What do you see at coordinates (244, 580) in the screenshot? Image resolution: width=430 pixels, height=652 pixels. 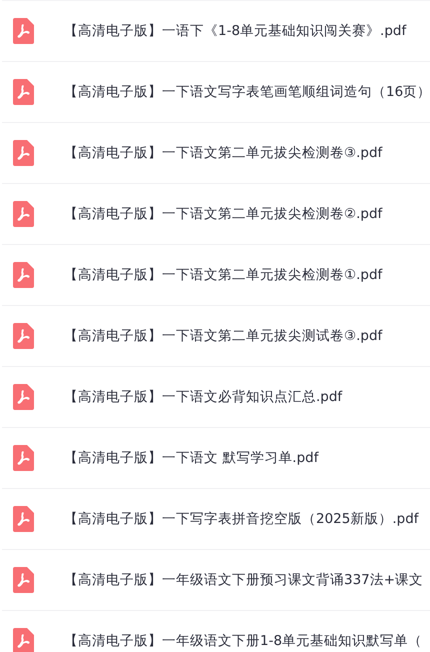 I see `file-name: 【高清电子版】一年级语文下册预习课文背诵337法+课文` at bounding box center [244, 580].